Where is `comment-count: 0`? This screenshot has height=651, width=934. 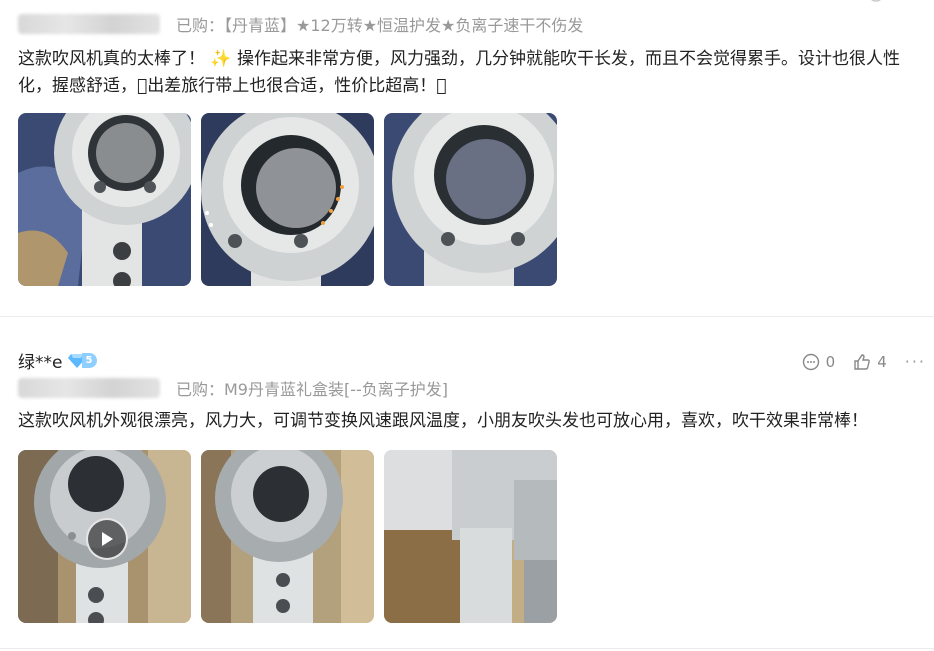 comment-count: 0 is located at coordinates (830, 361).